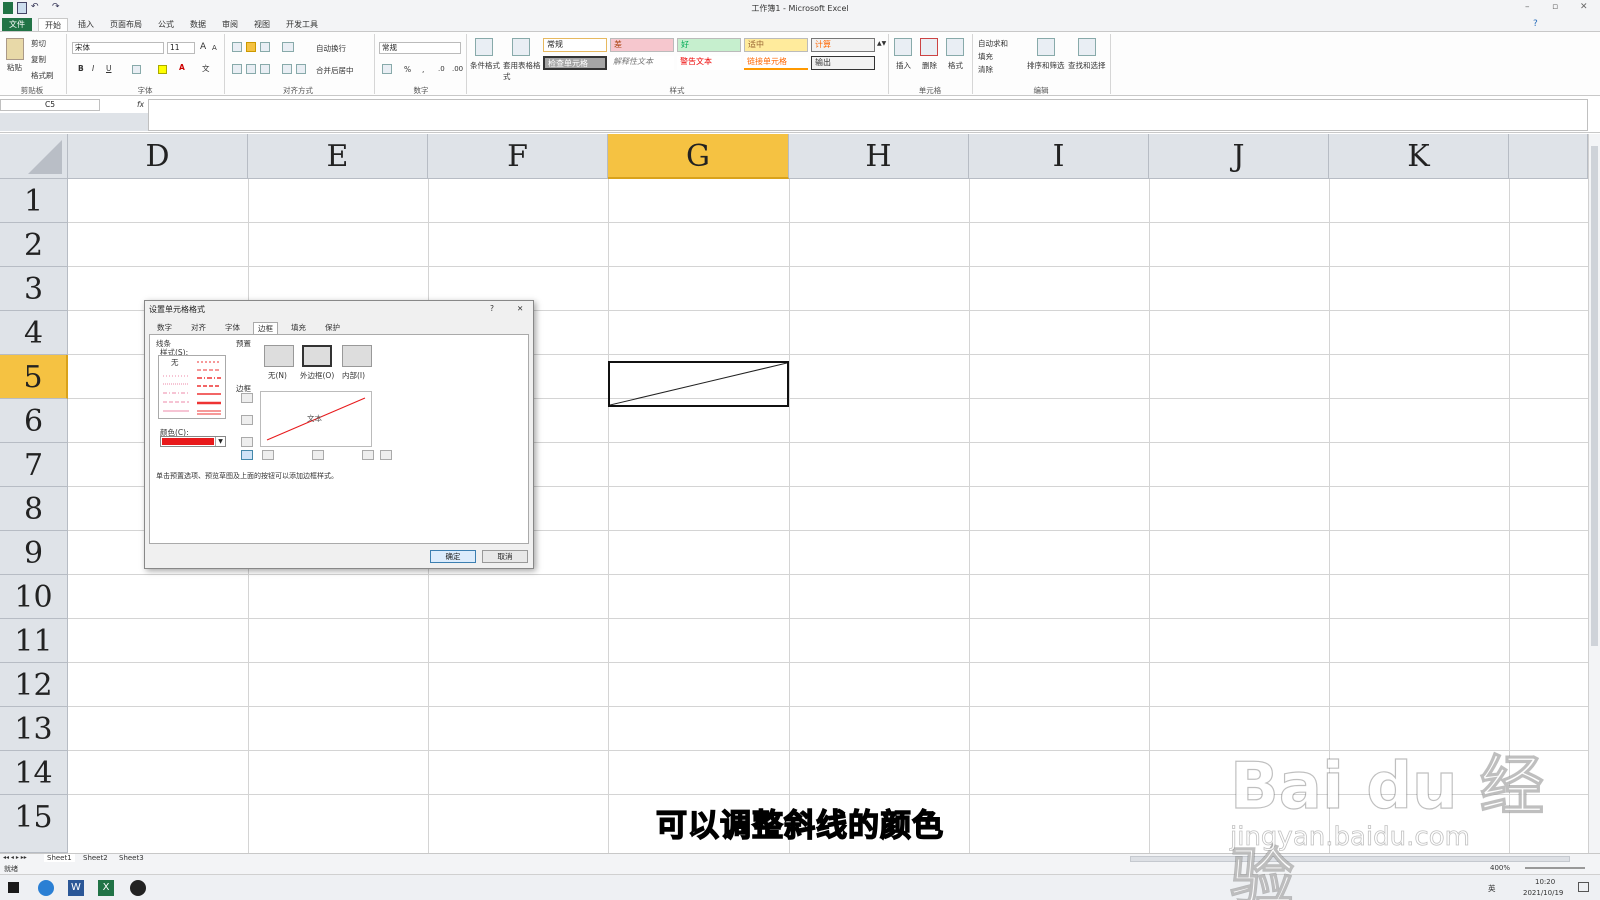  What do you see at coordinates (1584, 7) in the screenshot?
I see `close-icon: ✕` at bounding box center [1584, 7].